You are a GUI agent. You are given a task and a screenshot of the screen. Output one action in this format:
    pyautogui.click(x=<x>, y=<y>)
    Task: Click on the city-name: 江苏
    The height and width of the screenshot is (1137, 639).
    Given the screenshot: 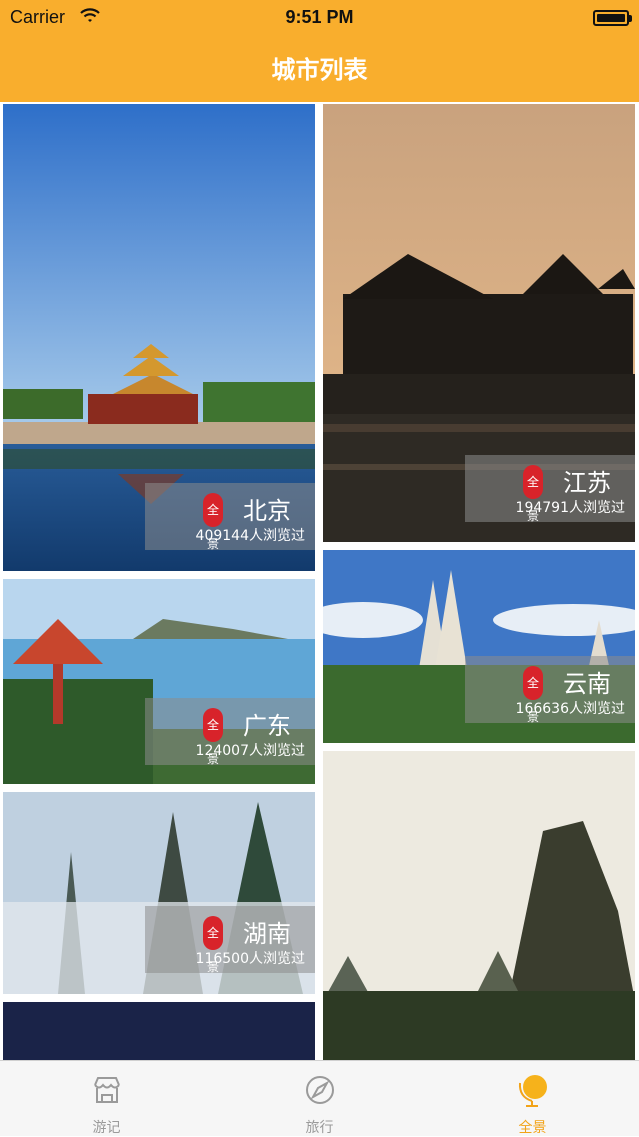 What is the action you would take?
    pyautogui.click(x=587, y=483)
    